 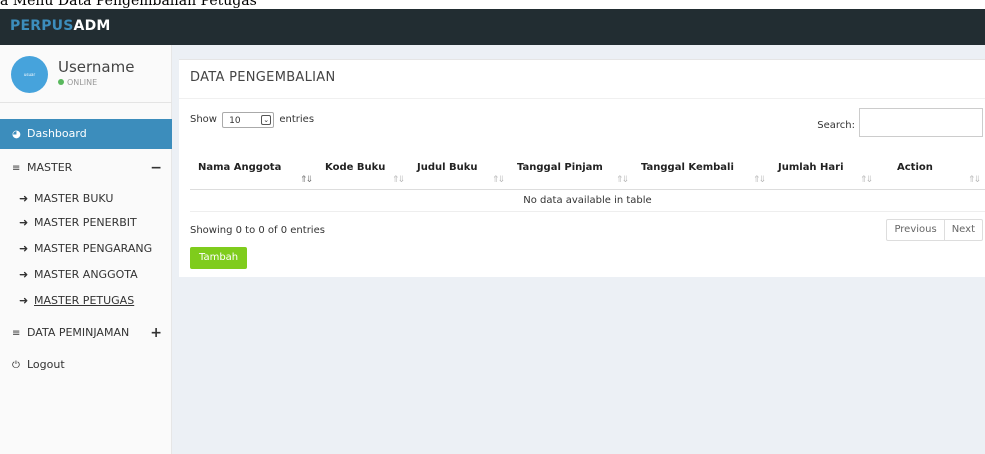 I want to click on user-status-label: ONLINE, so click(x=82, y=82).